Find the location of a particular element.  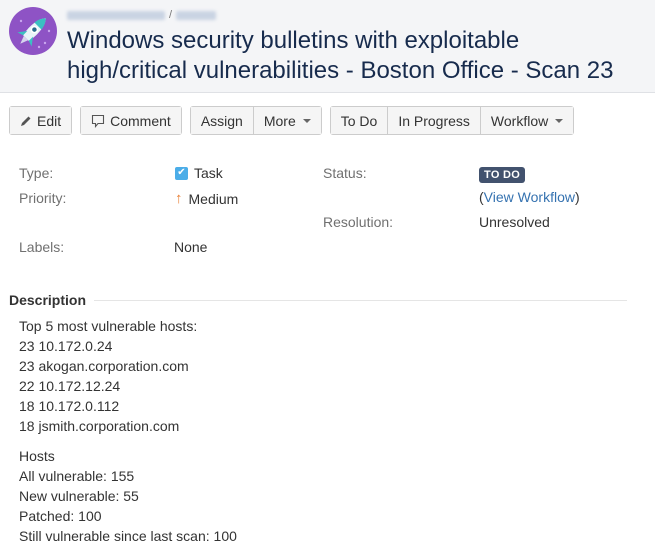

status-label: Status: is located at coordinates (345, 173).